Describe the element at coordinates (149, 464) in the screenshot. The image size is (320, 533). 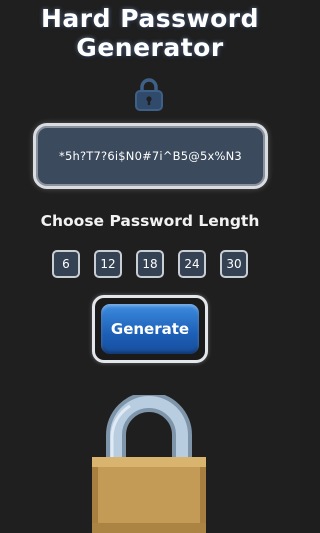
I see `padlock-illustration` at that location.